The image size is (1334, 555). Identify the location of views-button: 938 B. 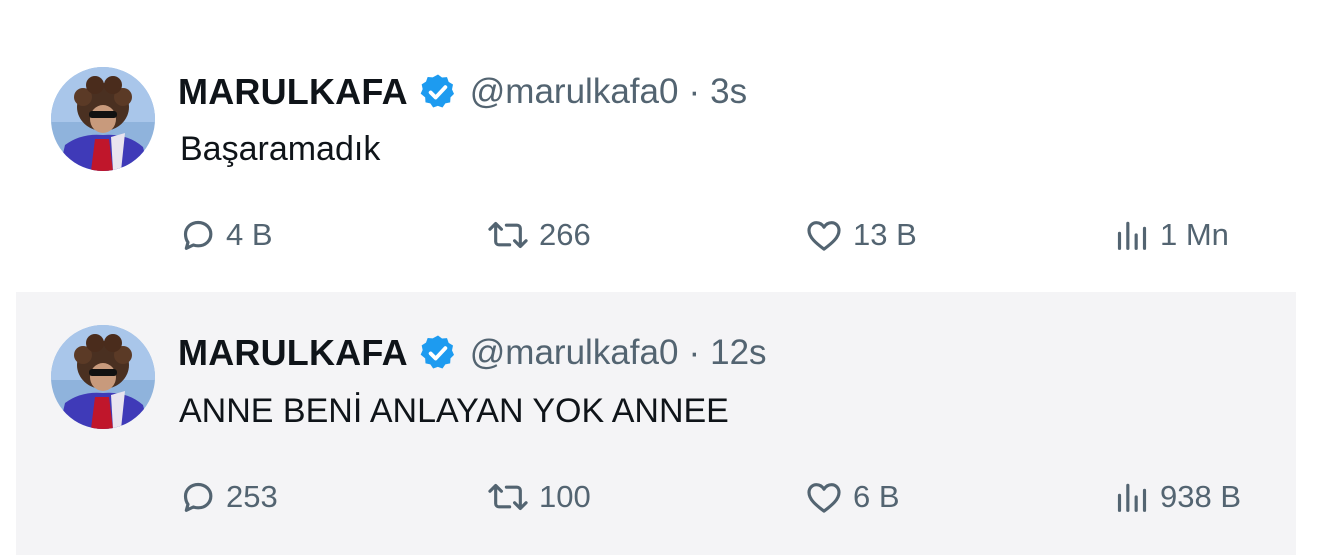
(1176, 497).